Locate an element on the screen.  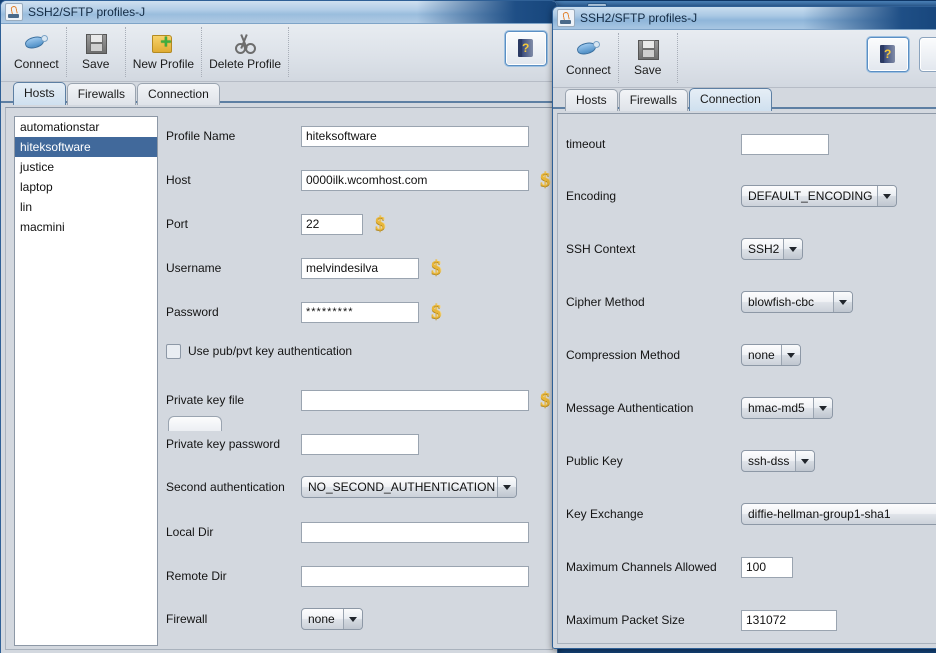
maximum-channels-allowed-label: Maximum Channels Allowed is located at coordinates (641, 567).